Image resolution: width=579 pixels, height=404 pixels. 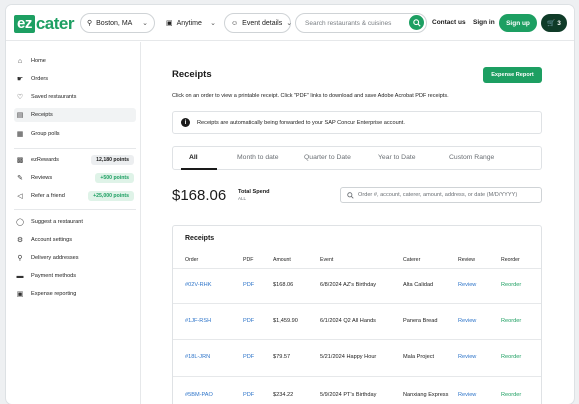 I want to click on pencil-icon: ✎, so click(x=20, y=178).